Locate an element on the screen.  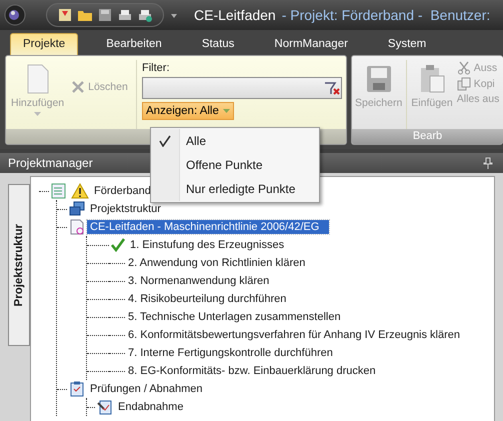
tree-item: 7. Interne Fertigungskontrolle durchführen is located at coordinates (230, 353).